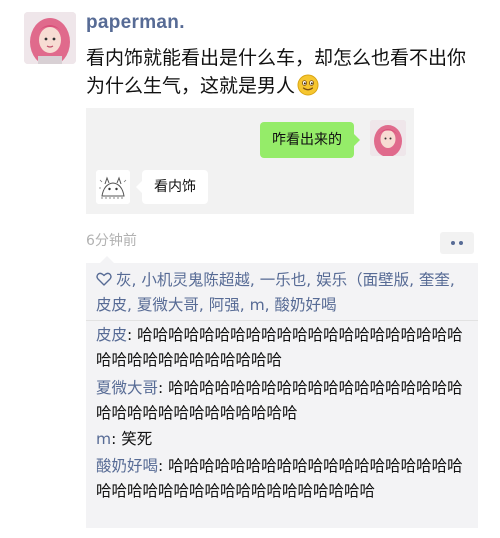  Describe the element at coordinates (172, 187) in the screenshot. I see `chat-bubble-received: 看内饰` at that location.